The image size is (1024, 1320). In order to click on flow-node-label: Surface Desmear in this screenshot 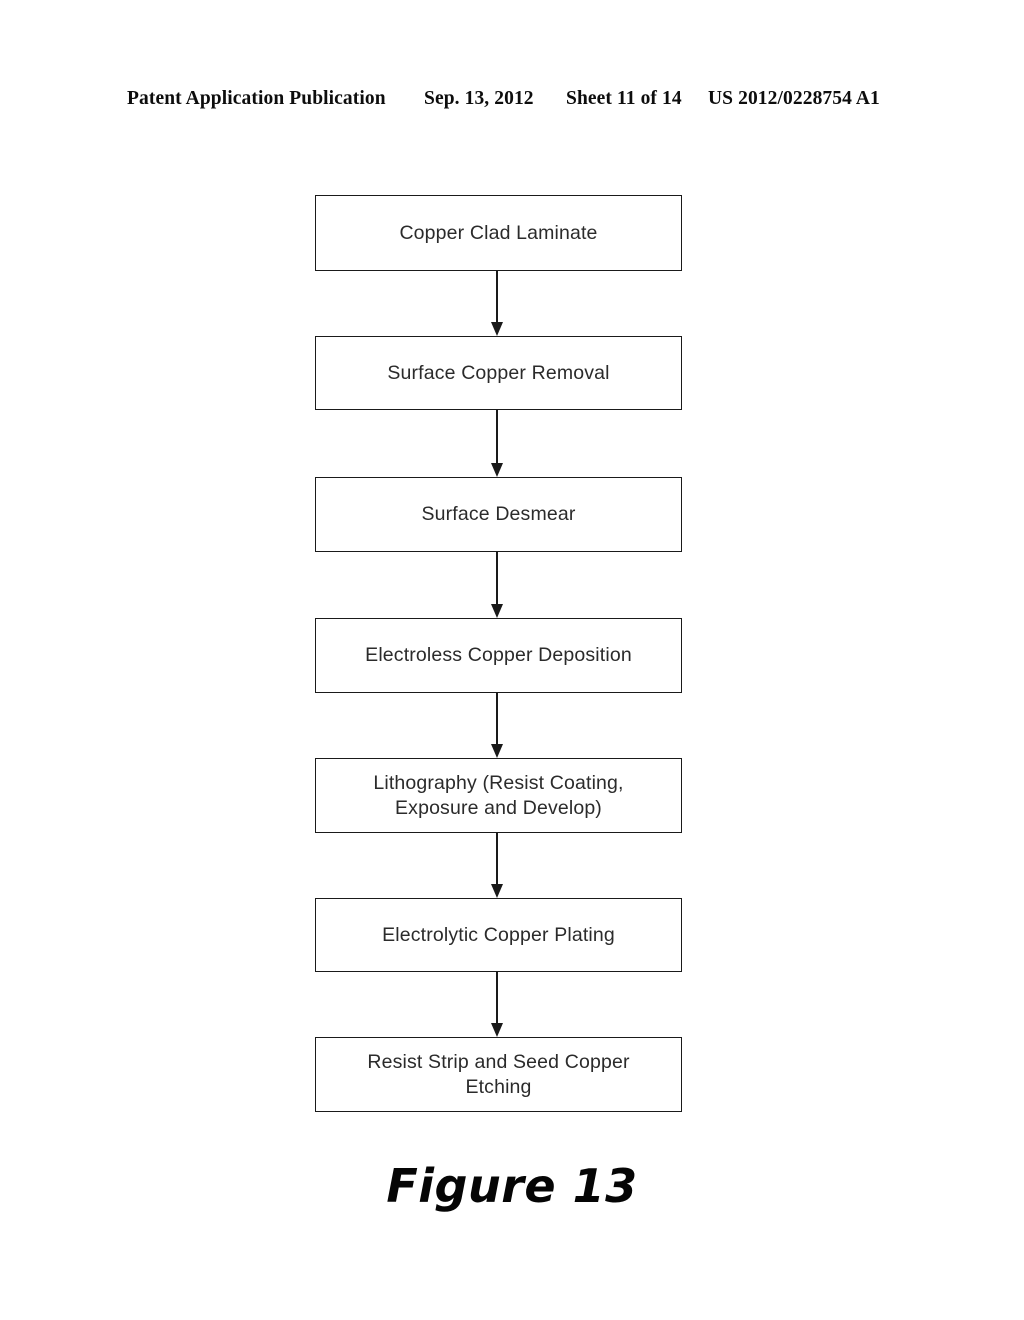, I will do `click(498, 514)`.